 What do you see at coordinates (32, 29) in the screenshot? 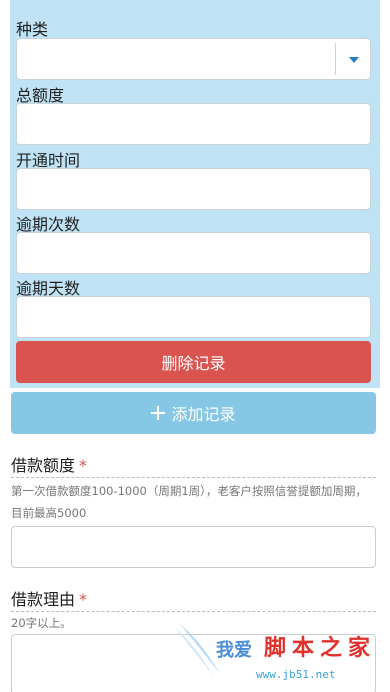
I see `type-label: 种类` at bounding box center [32, 29].